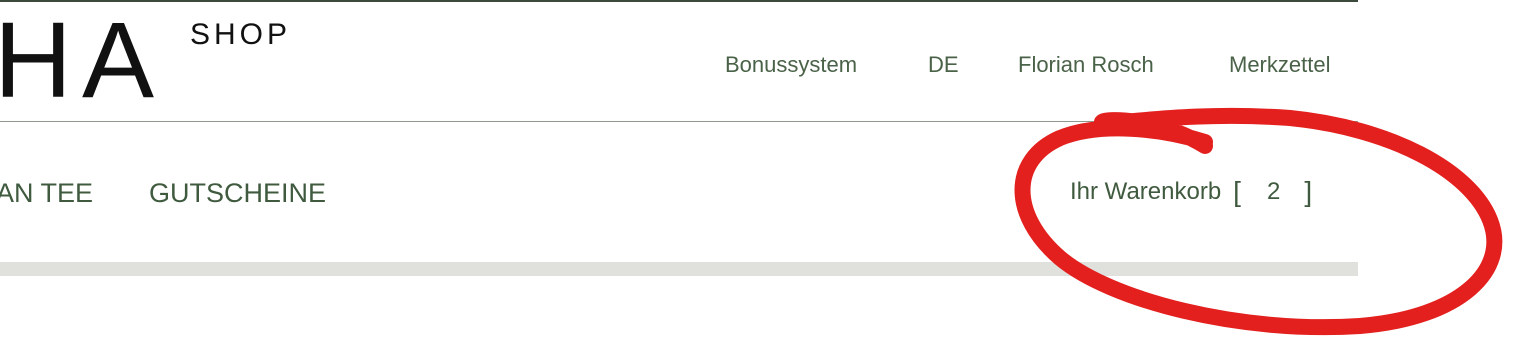 The image size is (1518, 340). Describe the element at coordinates (943, 65) in the screenshot. I see `language-selector: DE` at that location.